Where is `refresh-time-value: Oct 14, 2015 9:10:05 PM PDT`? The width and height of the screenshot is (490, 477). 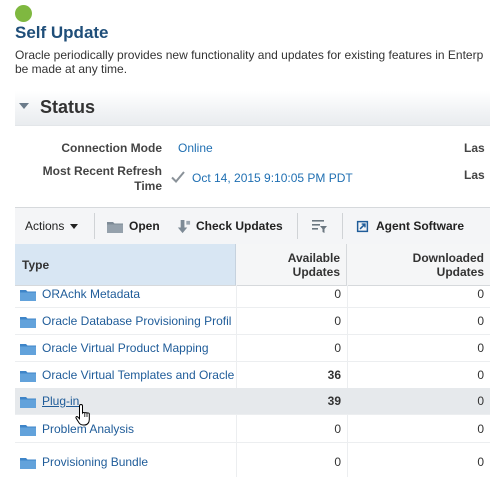 refresh-time-value: Oct 14, 2015 9:10:05 PM PDT is located at coordinates (272, 178).